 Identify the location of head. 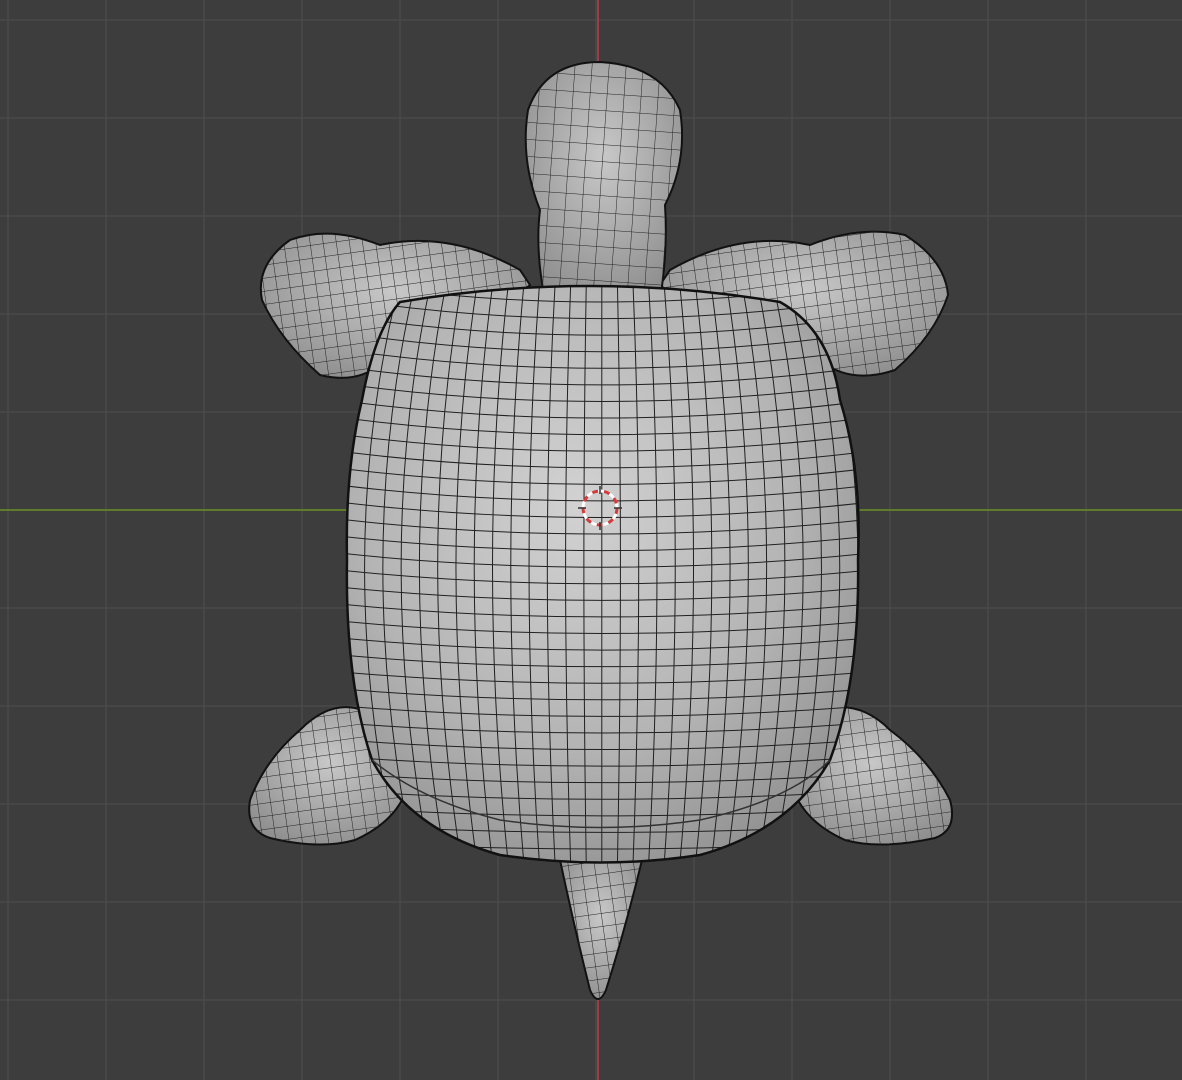
(604, 180).